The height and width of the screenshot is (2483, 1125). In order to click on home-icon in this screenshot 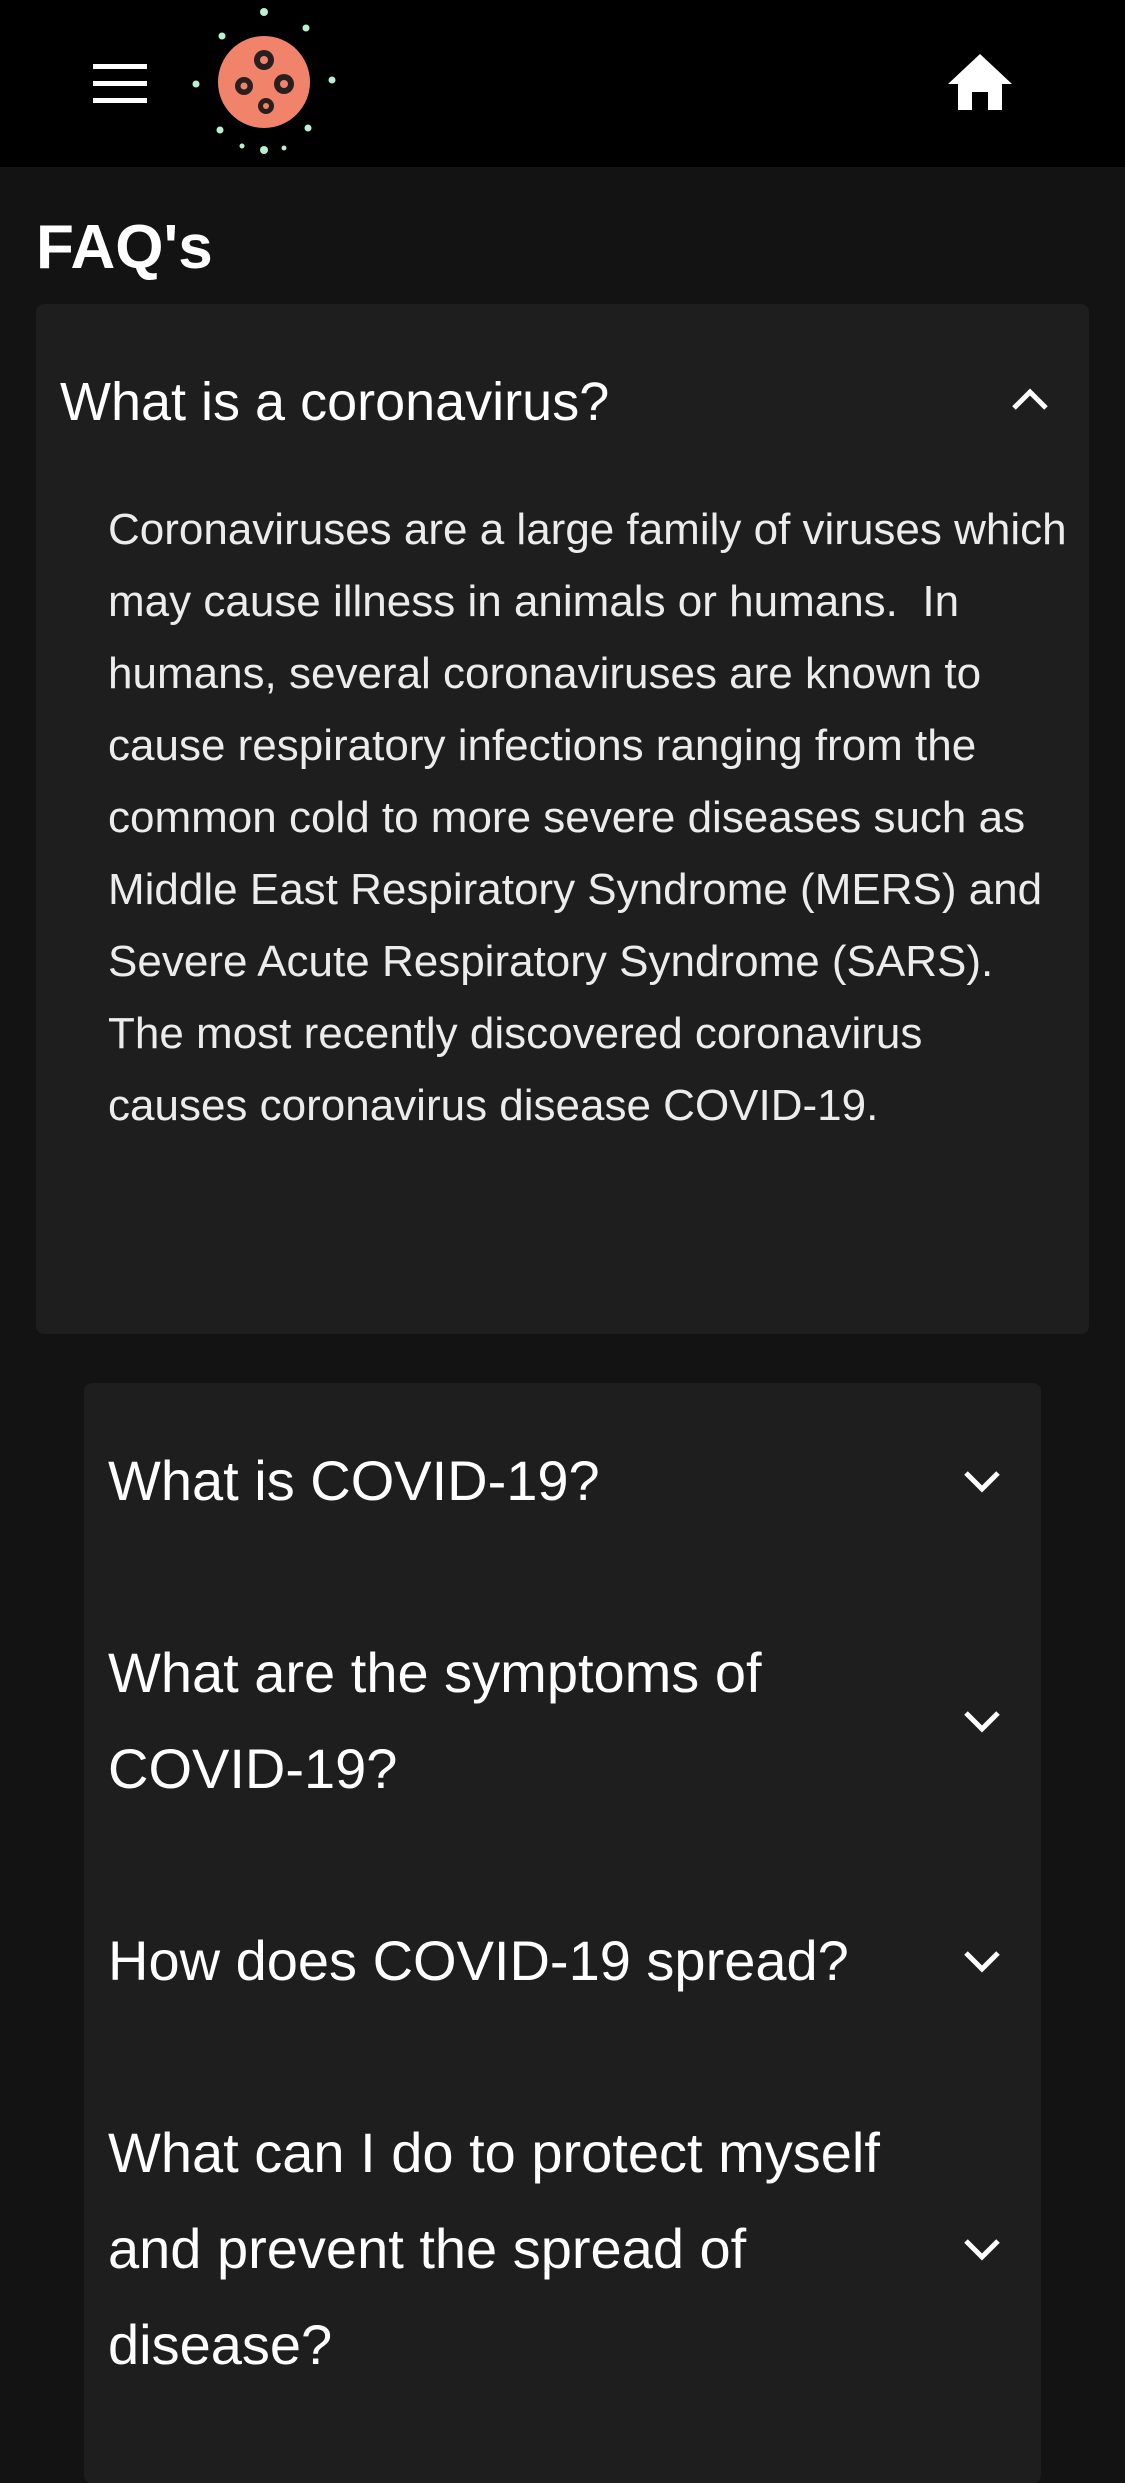, I will do `click(980, 84)`.